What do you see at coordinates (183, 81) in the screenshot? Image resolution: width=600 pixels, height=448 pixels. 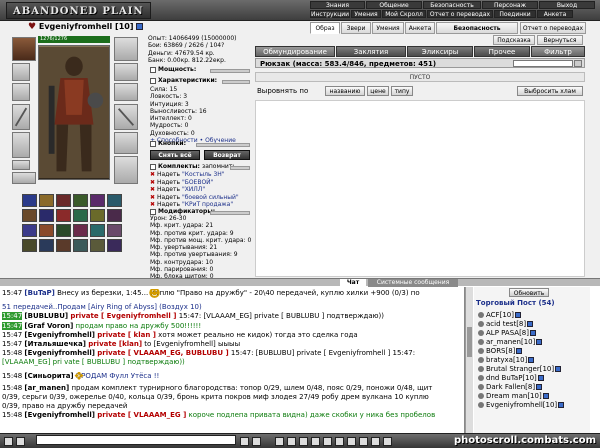 I see `characteristics-section: Характеристики:` at bounding box center [183, 81].